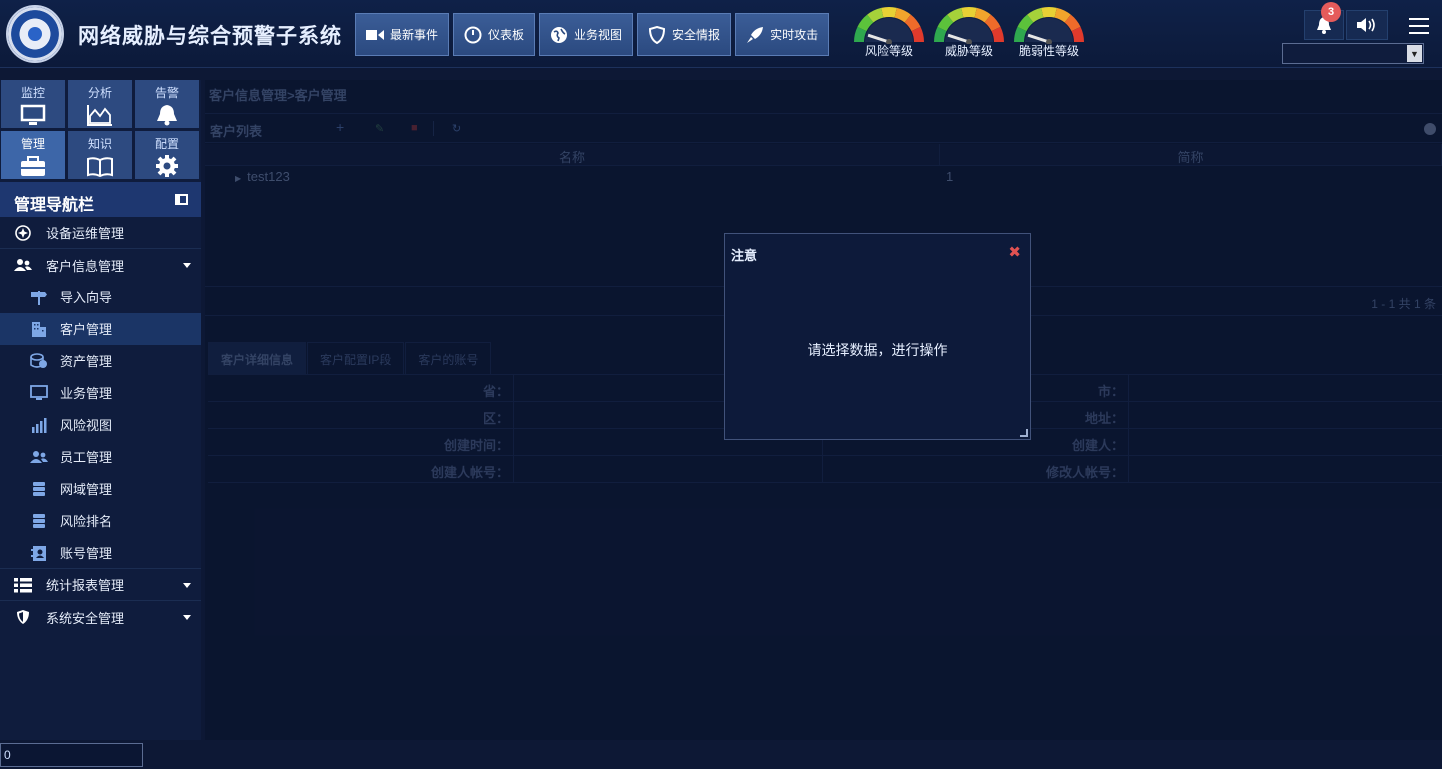  What do you see at coordinates (54, 205) in the screenshot?
I see `sidebar-header-title: 管理导航栏` at bounding box center [54, 205].